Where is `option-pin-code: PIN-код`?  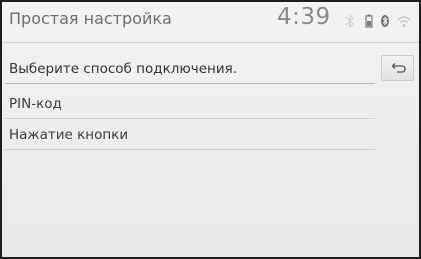
option-pin-code: PIN-код is located at coordinates (190, 103).